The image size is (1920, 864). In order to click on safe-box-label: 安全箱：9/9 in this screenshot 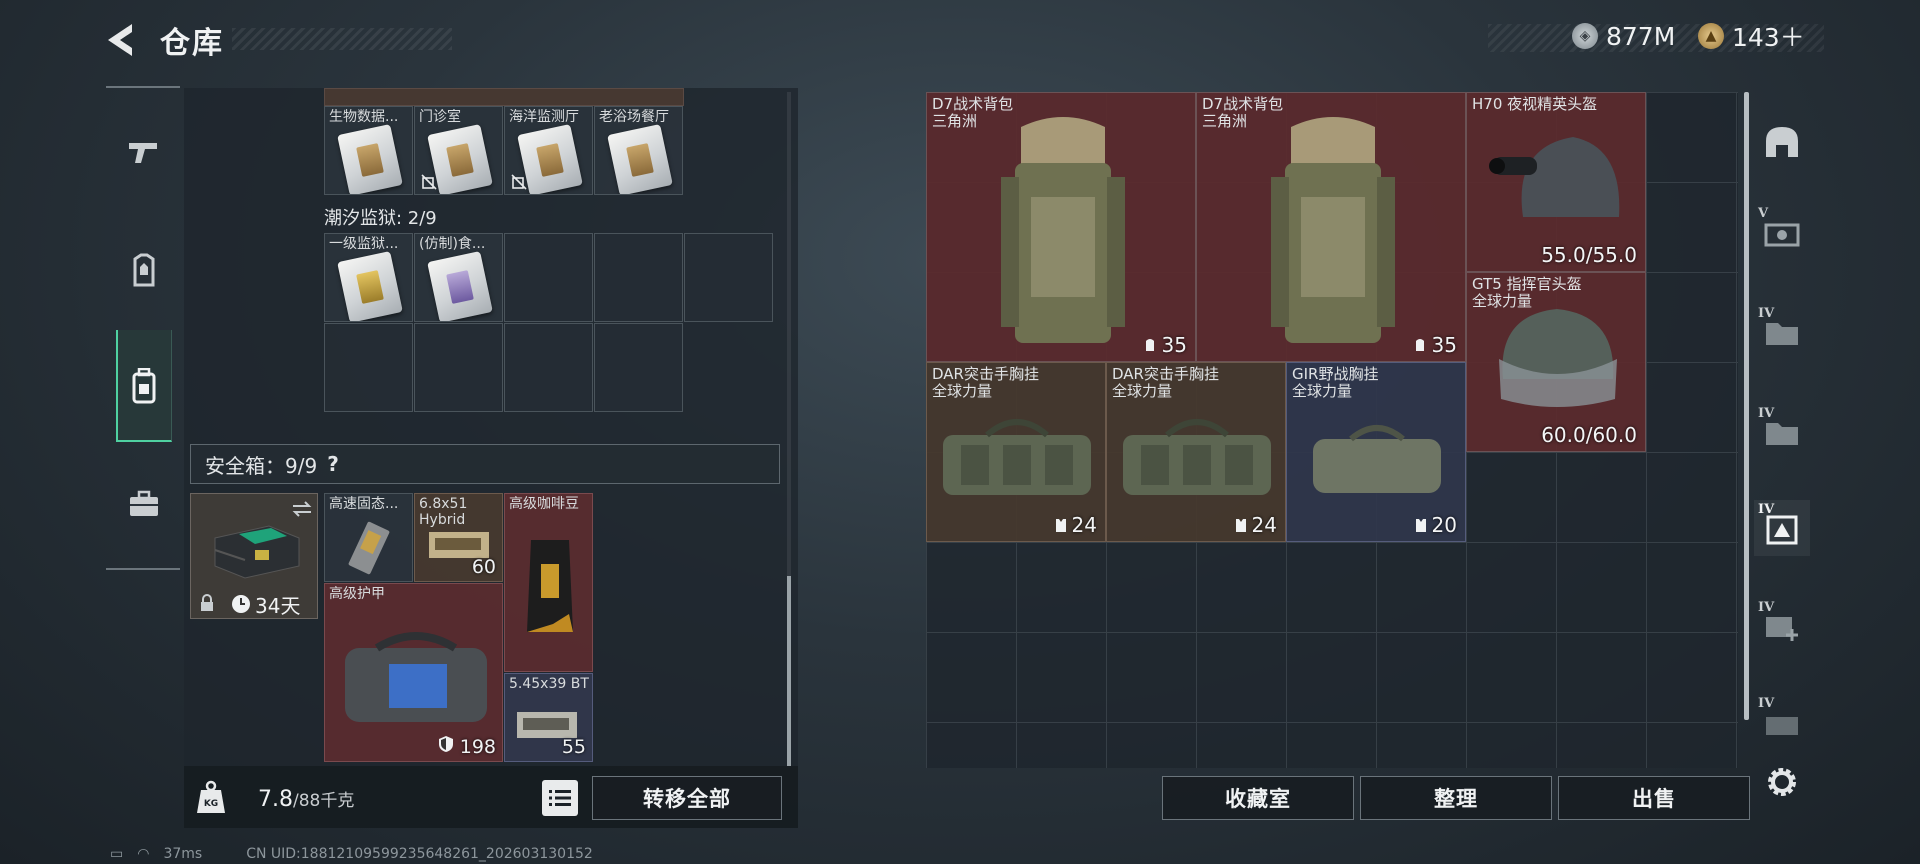, I will do `click(261, 465)`.